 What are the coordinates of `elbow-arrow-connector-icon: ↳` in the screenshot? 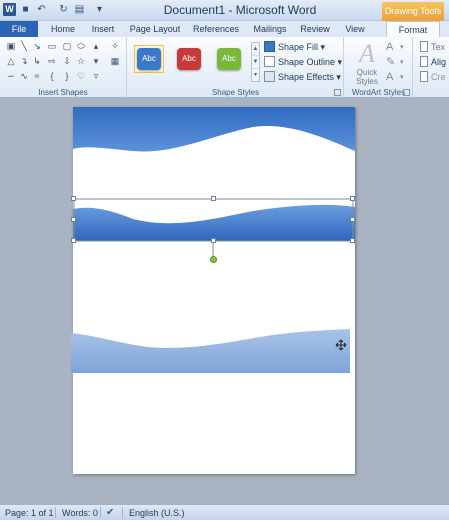 It's located at (37, 61).